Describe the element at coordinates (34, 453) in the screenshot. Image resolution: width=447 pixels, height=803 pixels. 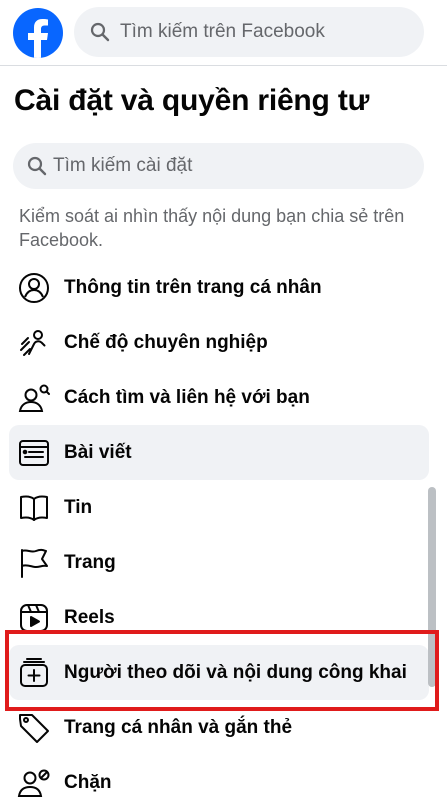
I see `posts-icon` at that location.